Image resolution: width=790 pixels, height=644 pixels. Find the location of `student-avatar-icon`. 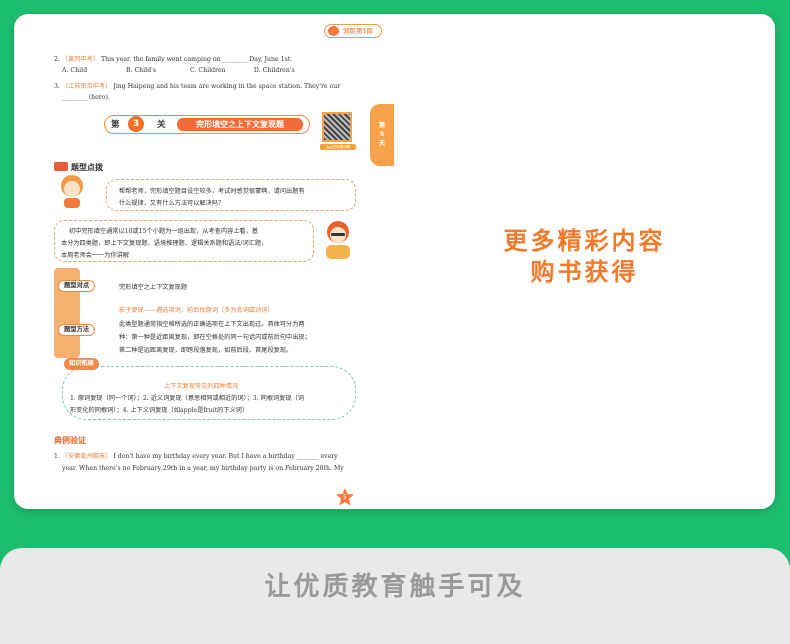

student-avatar-icon is located at coordinates (72, 191).